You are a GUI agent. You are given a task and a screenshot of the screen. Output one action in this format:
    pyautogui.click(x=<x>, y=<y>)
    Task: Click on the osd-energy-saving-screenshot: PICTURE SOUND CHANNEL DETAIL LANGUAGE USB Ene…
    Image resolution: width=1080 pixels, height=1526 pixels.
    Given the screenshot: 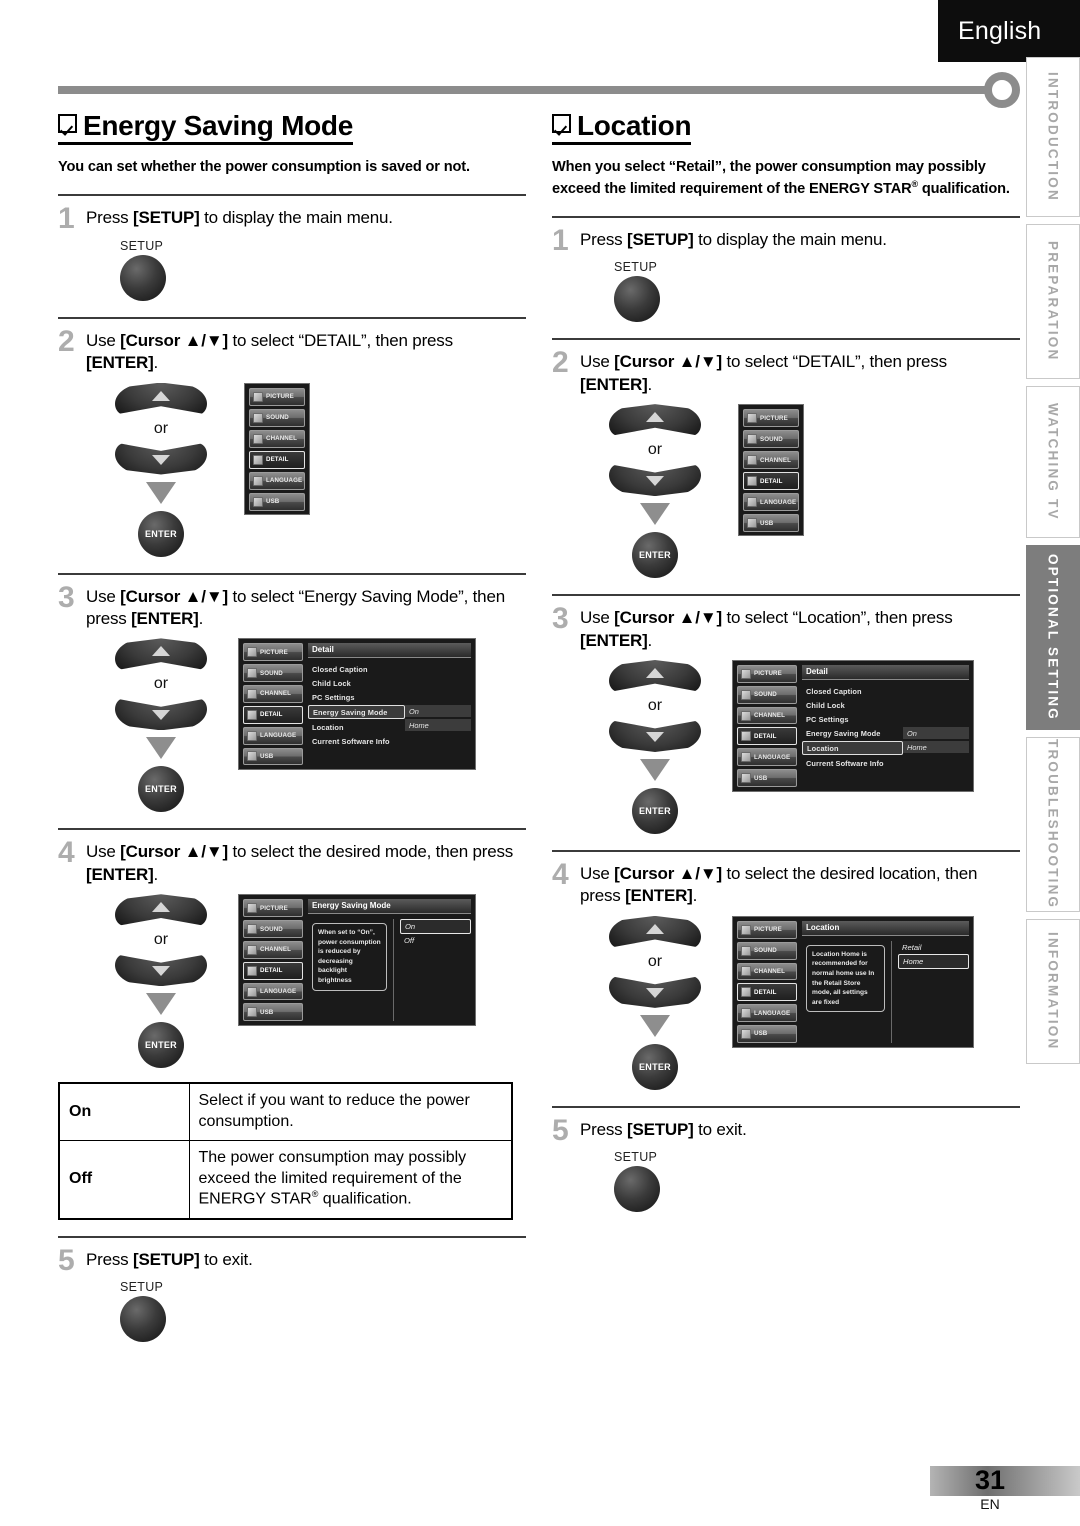 What is the action you would take?
    pyautogui.click(x=357, y=960)
    